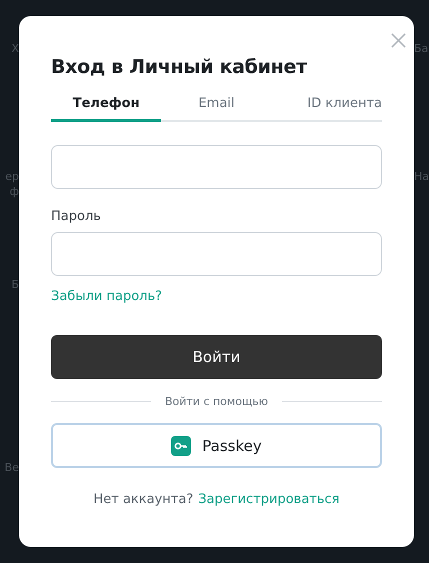 The width and height of the screenshot is (429, 563). Describe the element at coordinates (216, 445) in the screenshot. I see `passkey-button: Passkey` at that location.